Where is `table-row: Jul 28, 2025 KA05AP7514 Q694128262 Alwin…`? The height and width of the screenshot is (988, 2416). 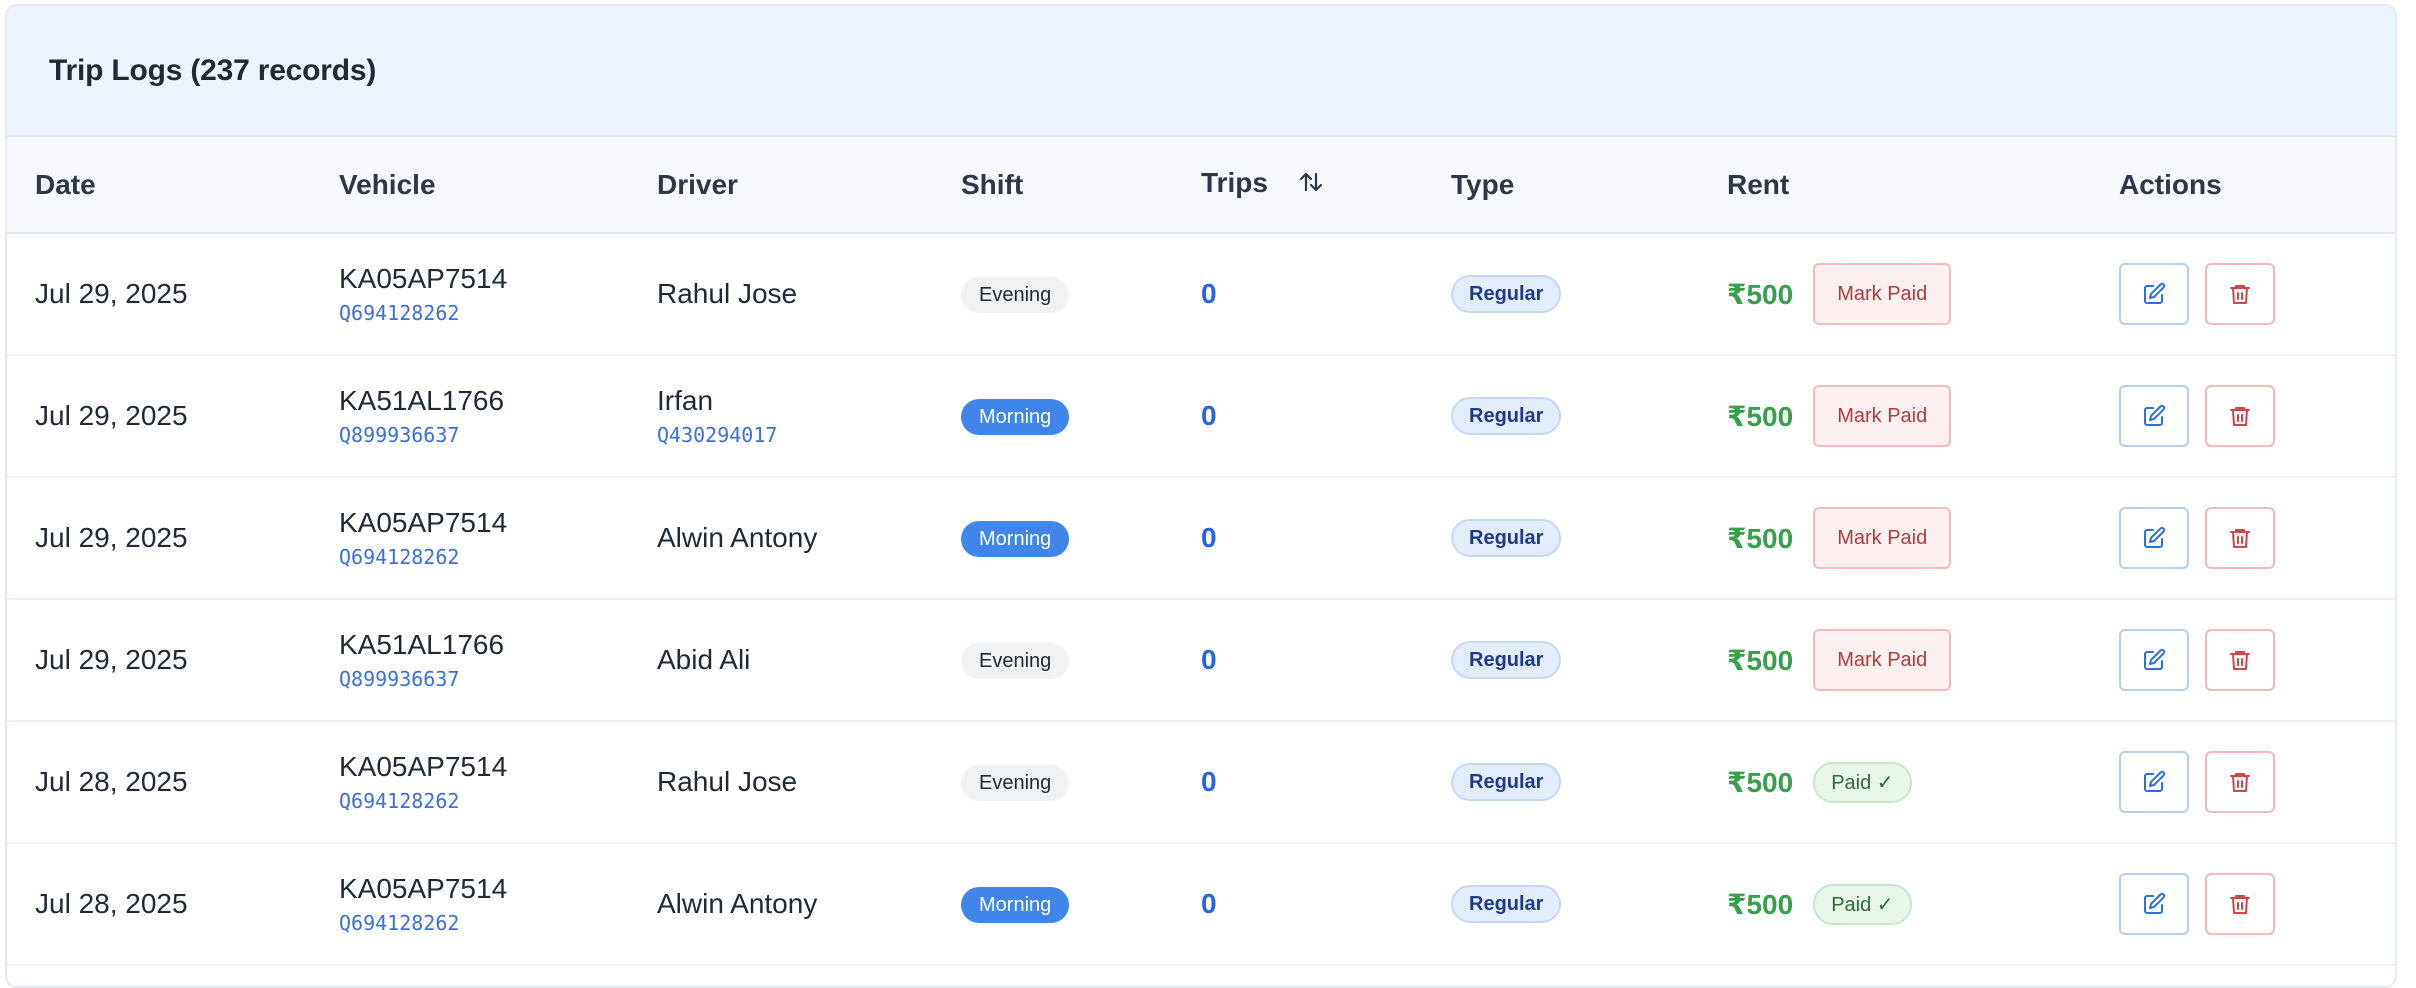
table-row: Jul 28, 2025 KA05AP7514 Q694128262 Alwin… is located at coordinates (1201, 904).